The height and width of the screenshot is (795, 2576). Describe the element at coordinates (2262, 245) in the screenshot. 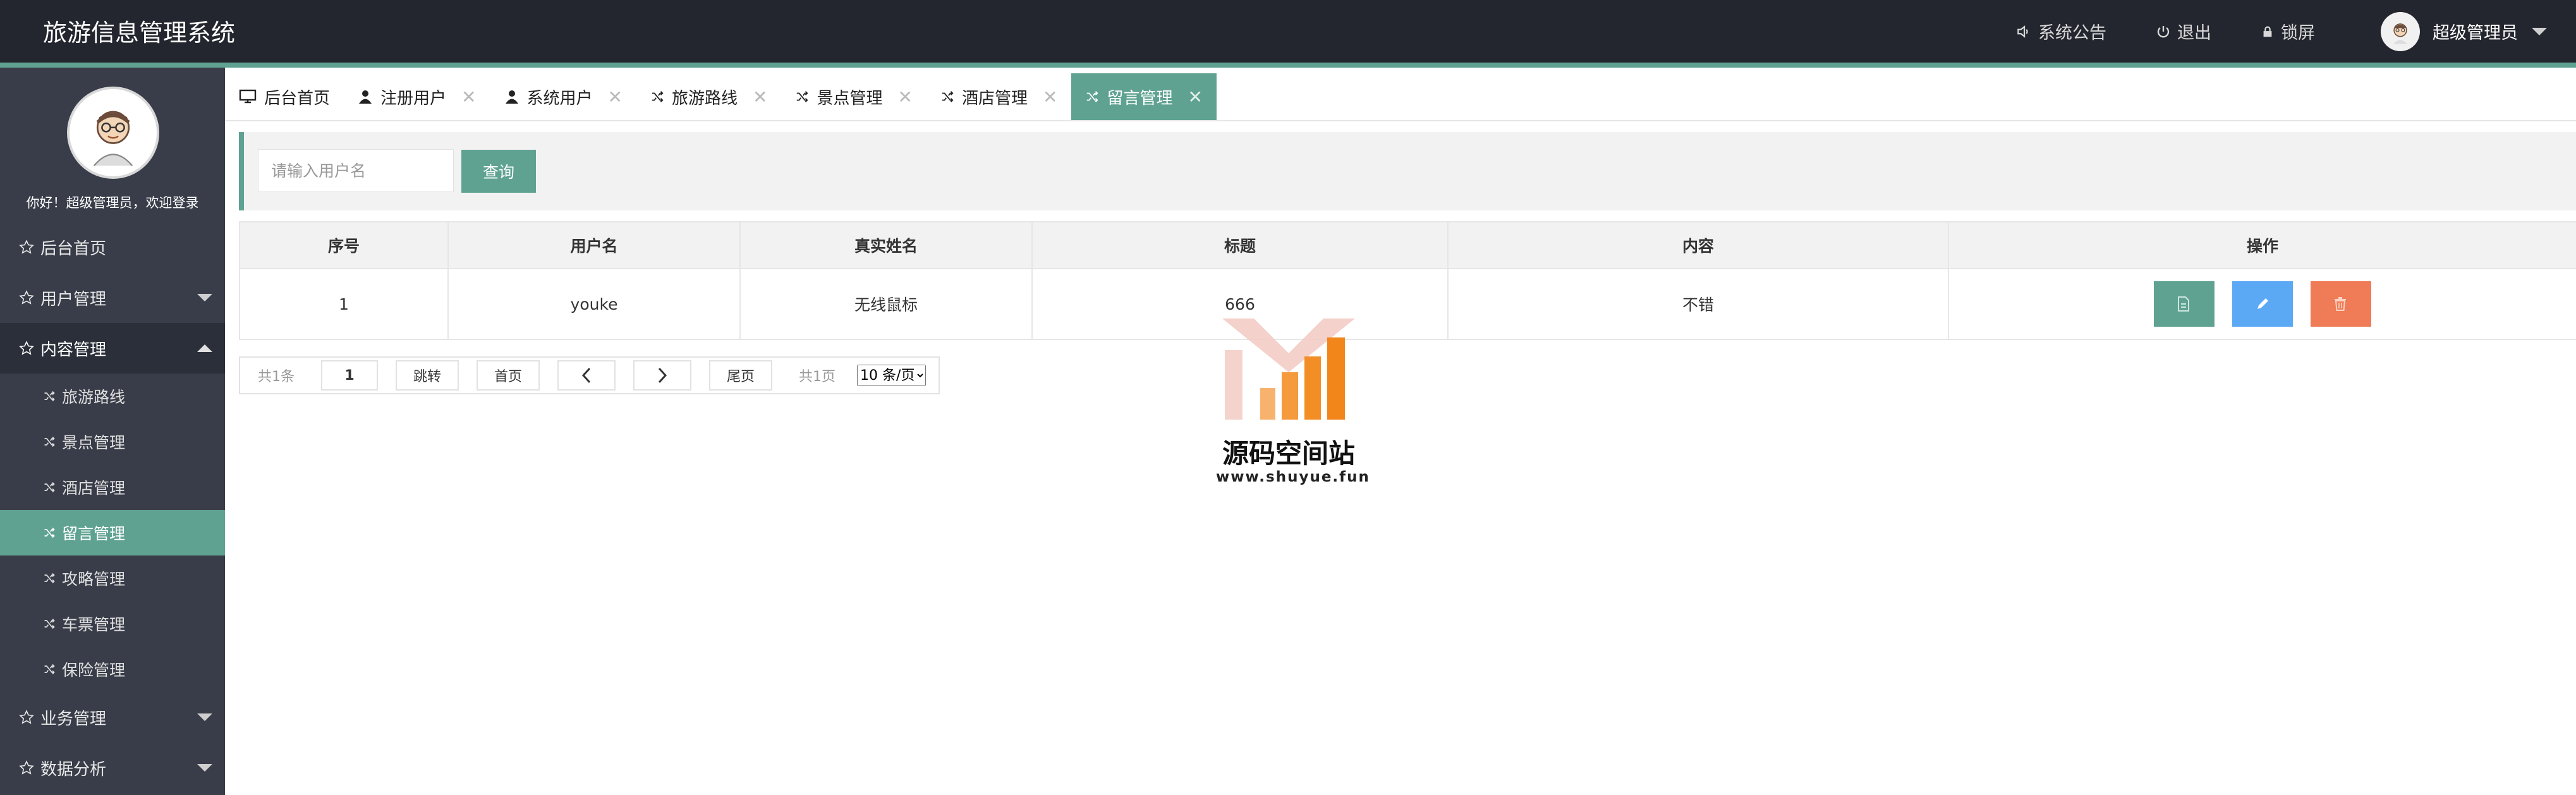

I see `column-header-actions: 操作` at that location.